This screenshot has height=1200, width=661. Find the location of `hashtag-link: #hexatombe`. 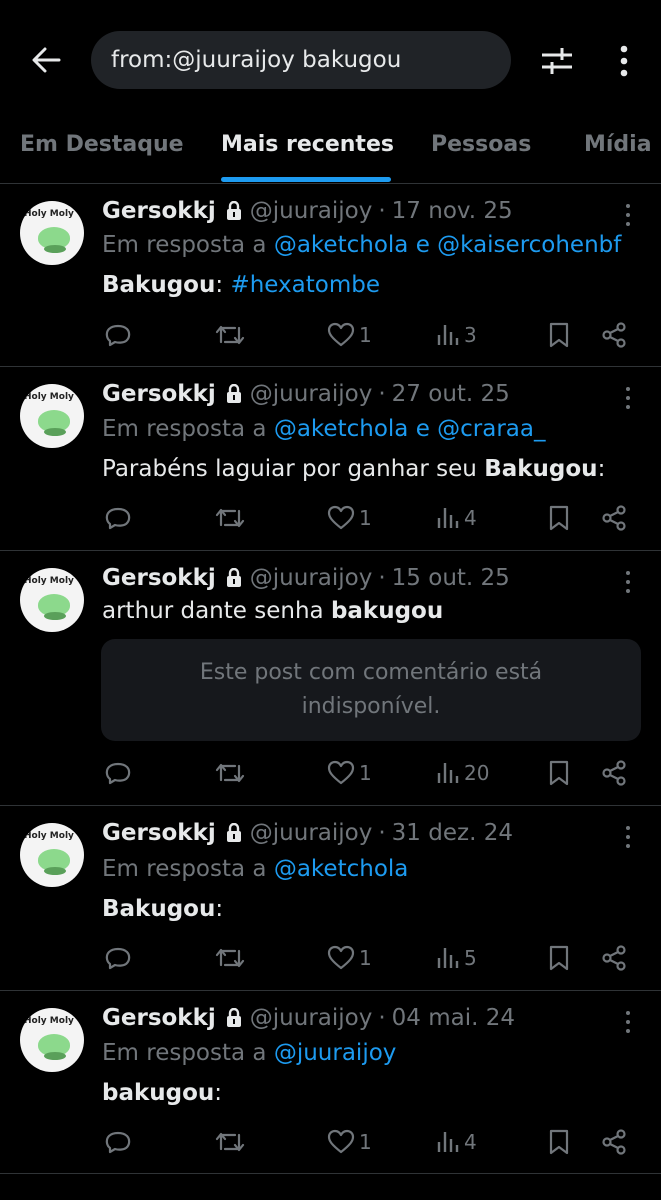

hashtag-link: #hexatombe is located at coordinates (305, 285).